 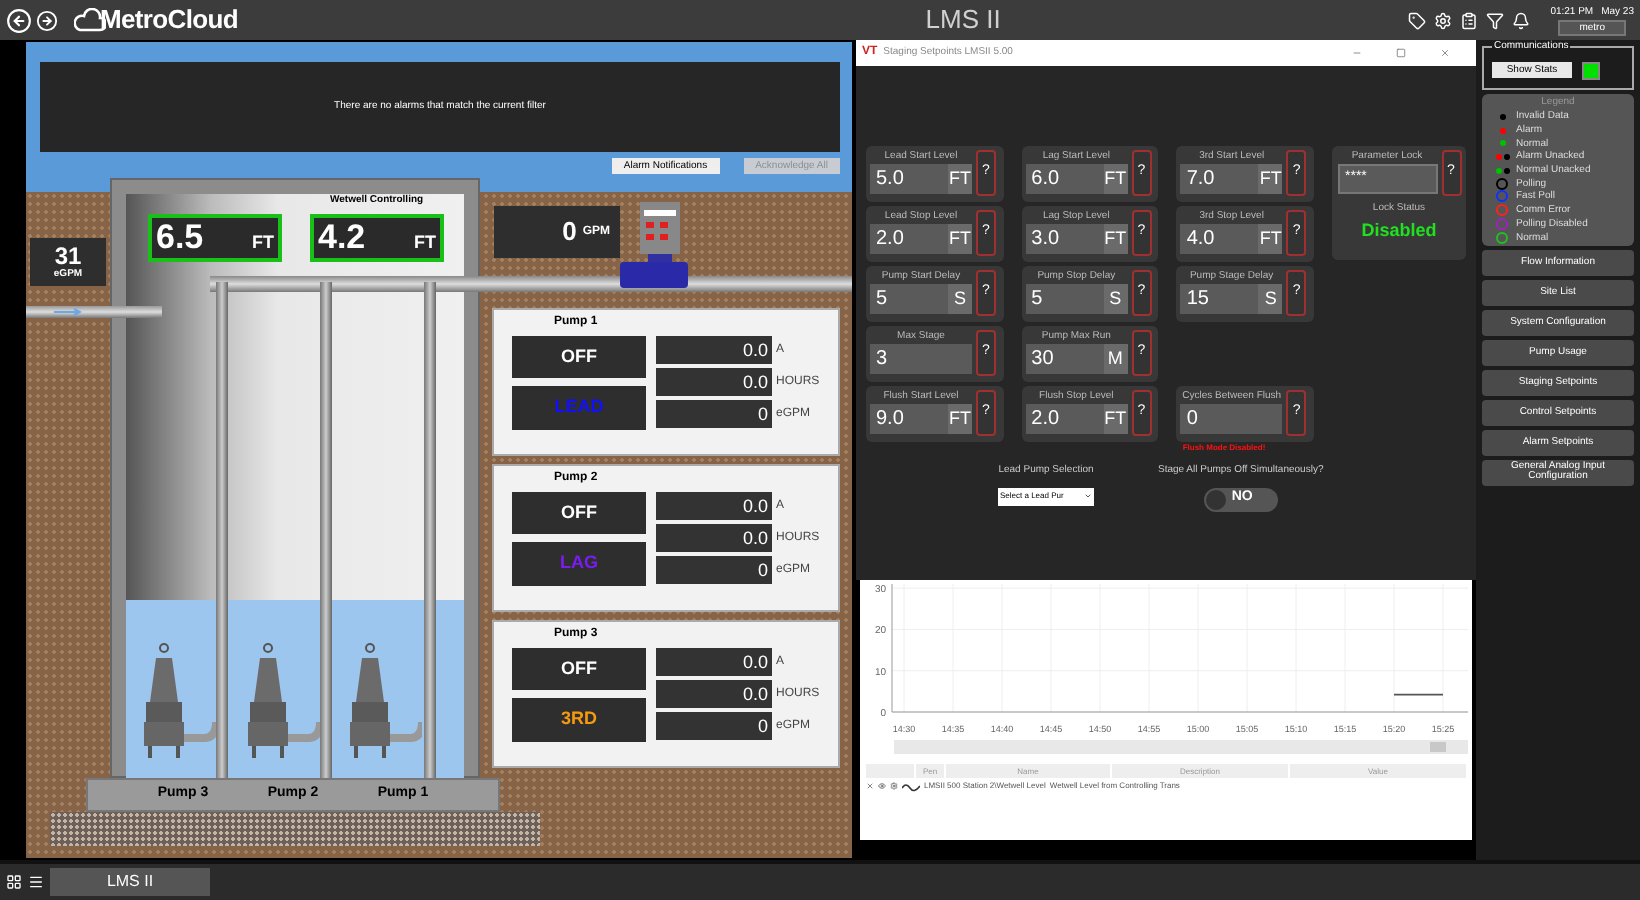 I want to click on clipboard-icon, so click(x=1469, y=20).